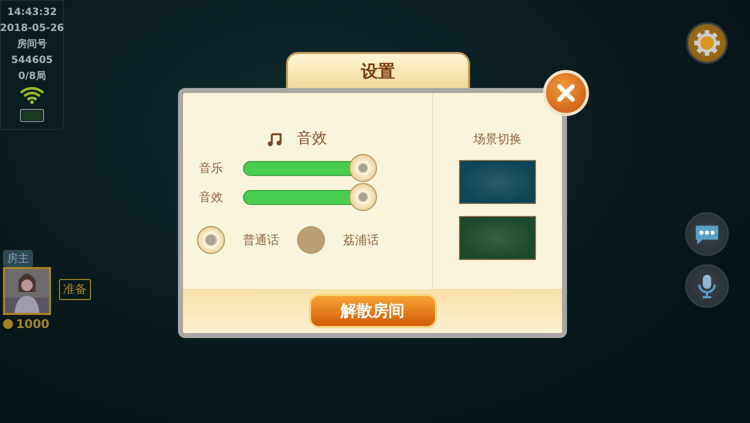 The image size is (750, 423). I want to click on close-icon, so click(566, 93).